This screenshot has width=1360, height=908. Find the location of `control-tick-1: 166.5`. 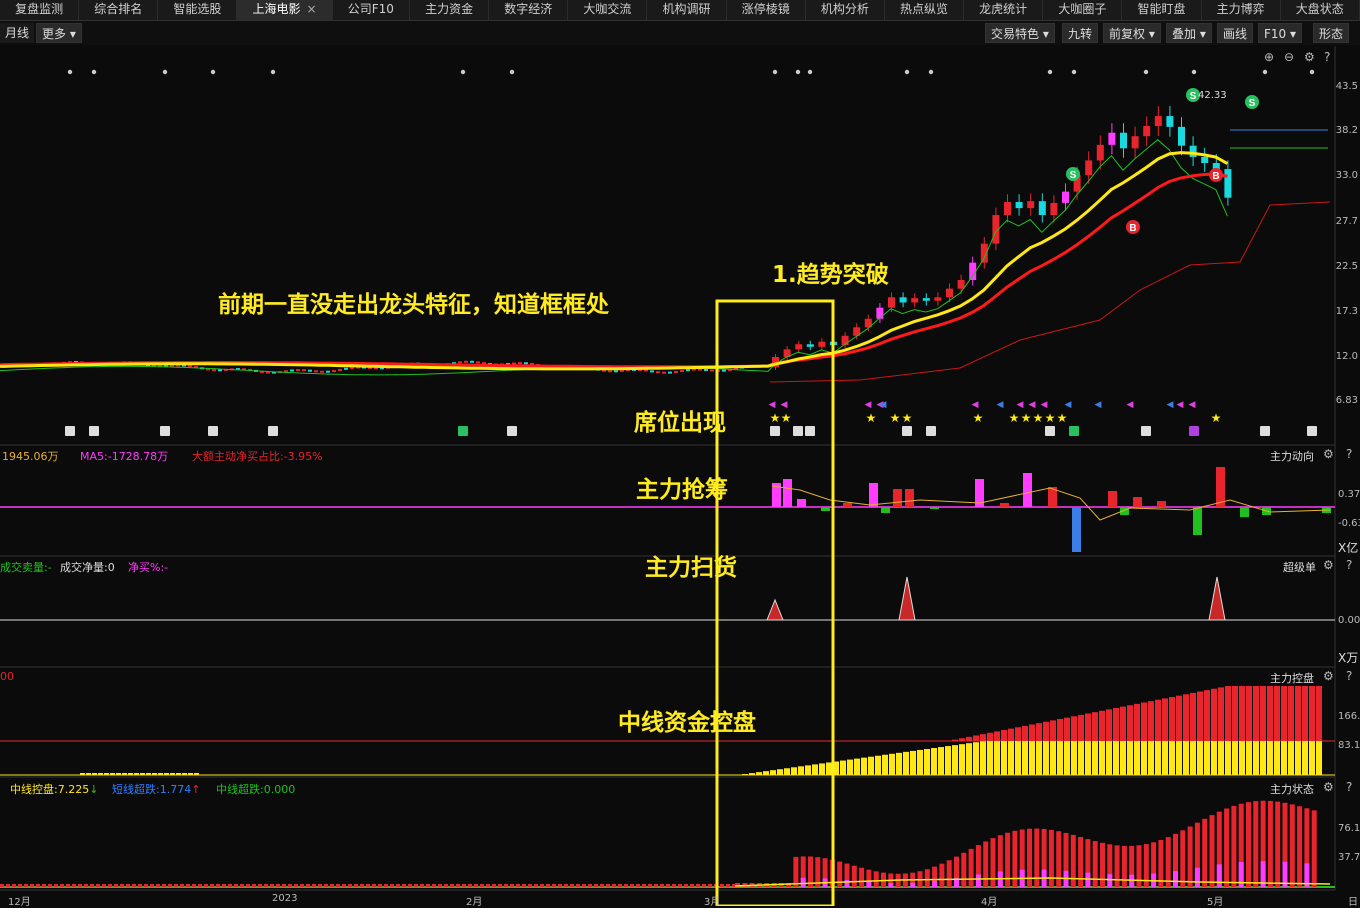

control-tick-1: 166.5 is located at coordinates (1349, 716).